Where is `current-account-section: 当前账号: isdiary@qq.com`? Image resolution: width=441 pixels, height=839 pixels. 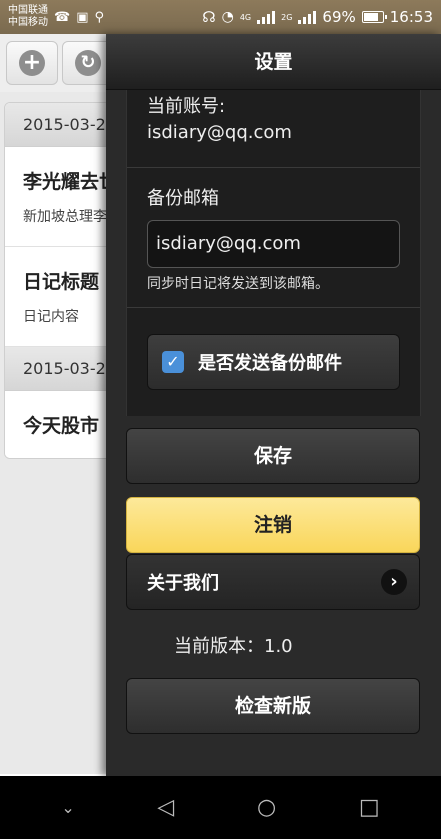
current-account-section: 当前账号: isdiary@qq.com is located at coordinates (273, 129).